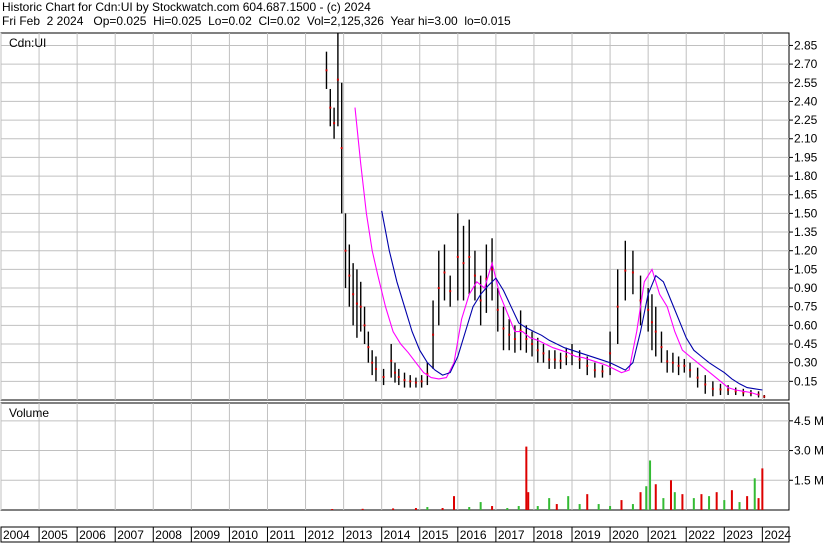 The width and height of the screenshot is (830, 543). What do you see at coordinates (806, 101) in the screenshot?
I see `price-tick-label: 2.40` at bounding box center [806, 101].